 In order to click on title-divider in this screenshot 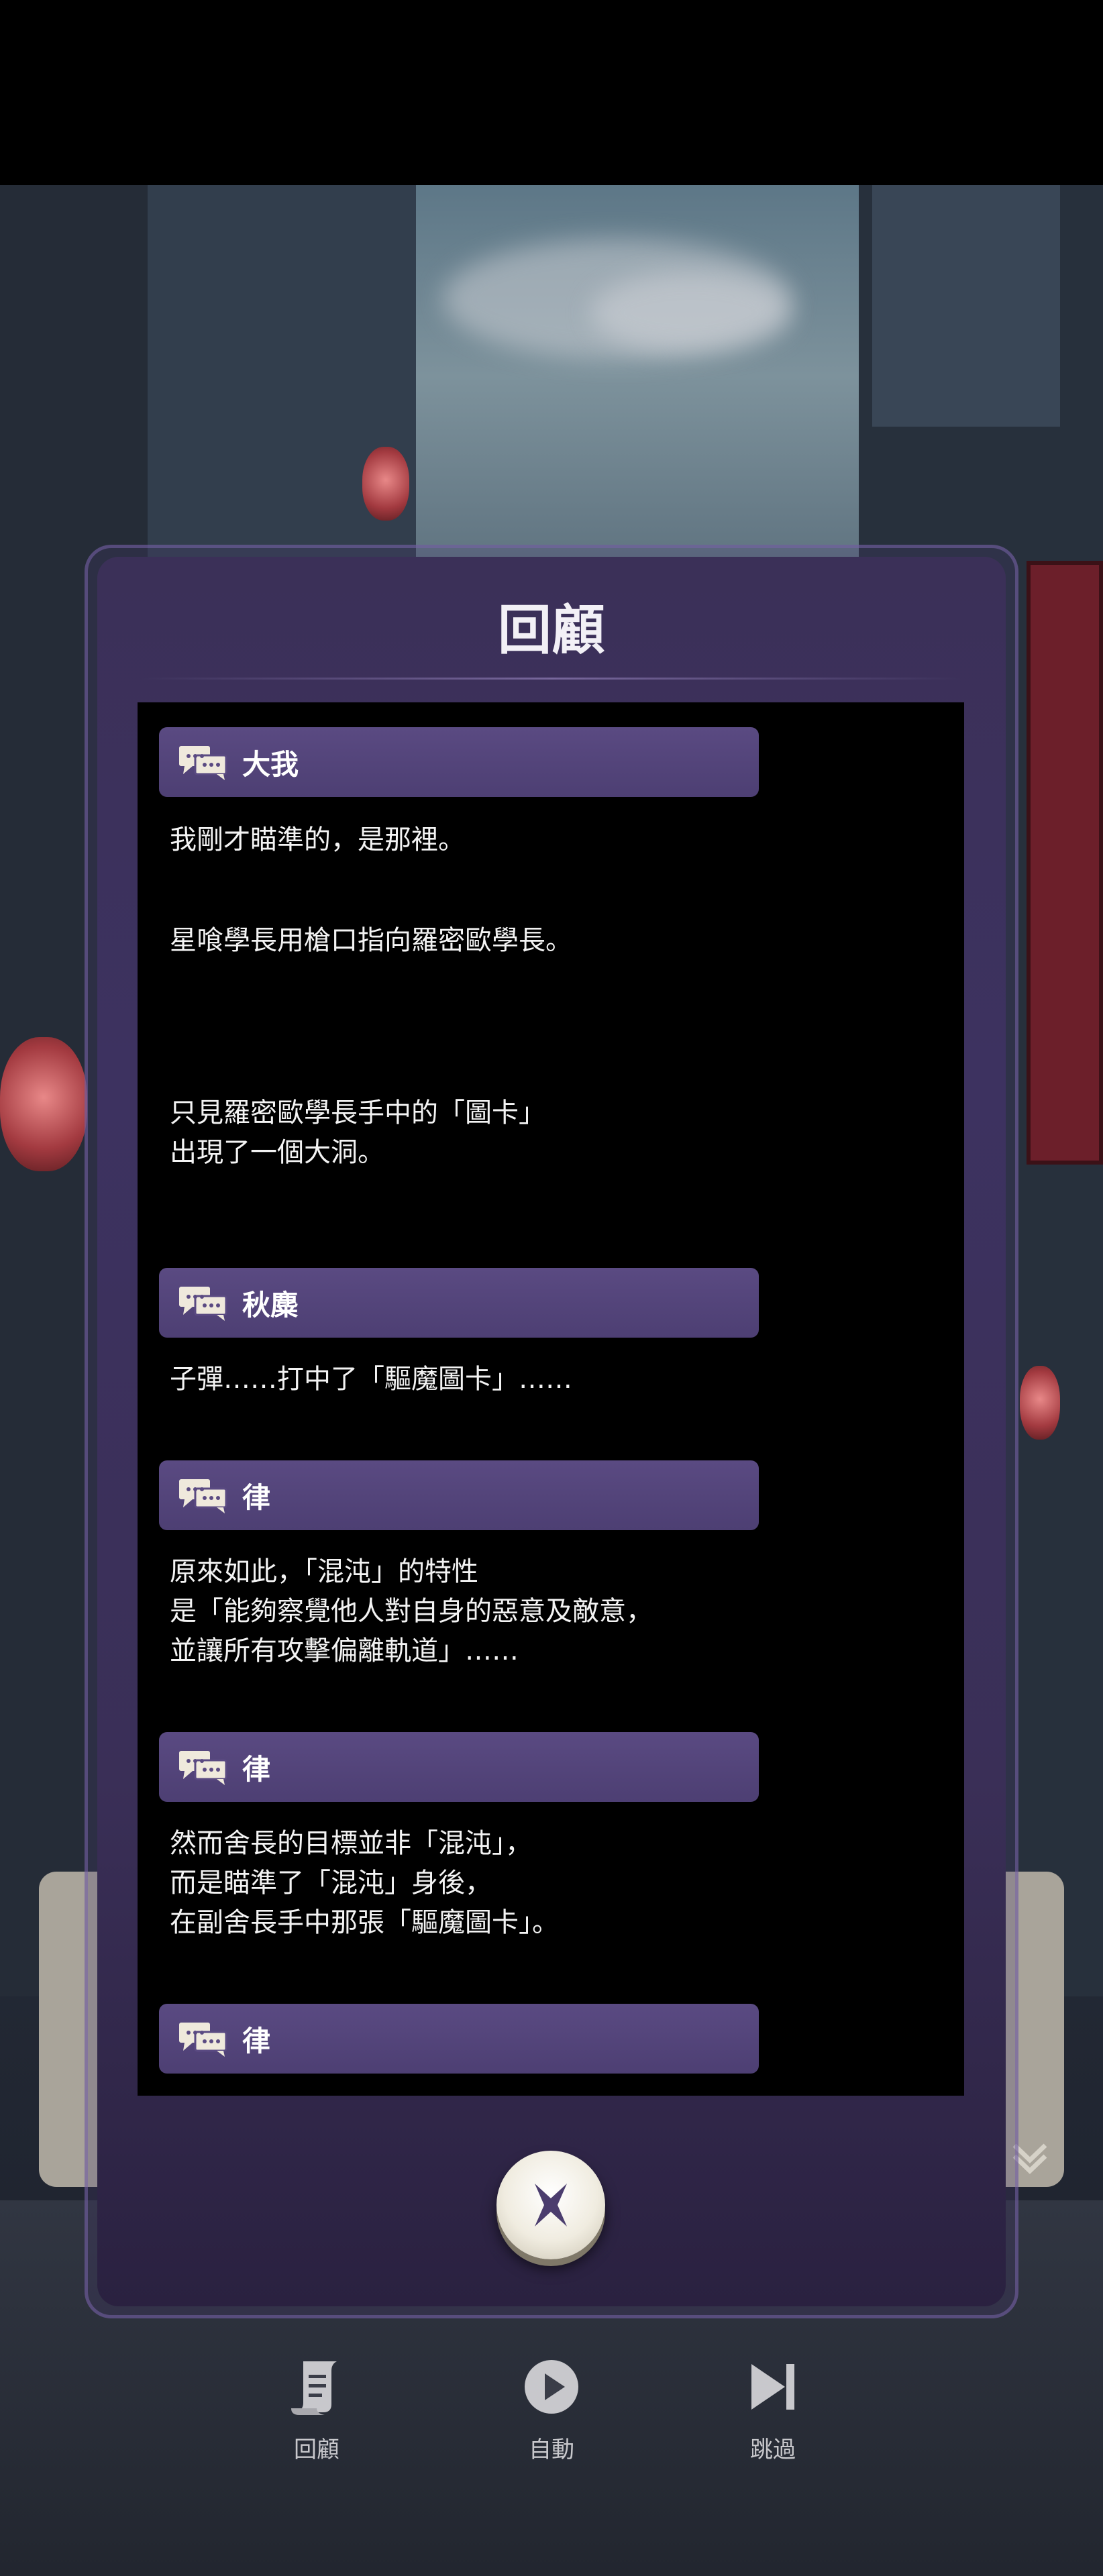, I will do `click(551, 679)`.